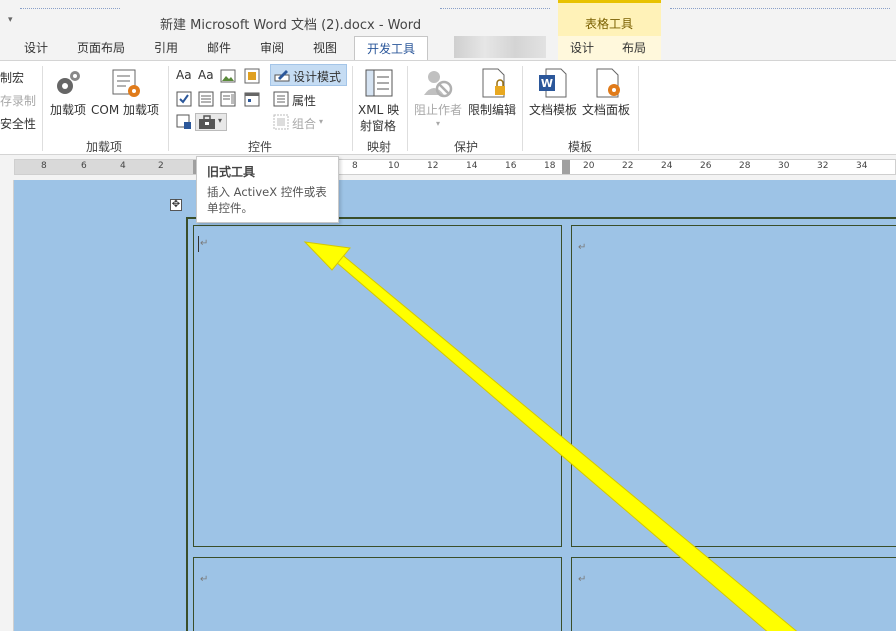 Image resolution: width=896 pixels, height=631 pixels. I want to click on tooltip-description: 插入 ActiveX 控件或表单控件。, so click(267, 200).